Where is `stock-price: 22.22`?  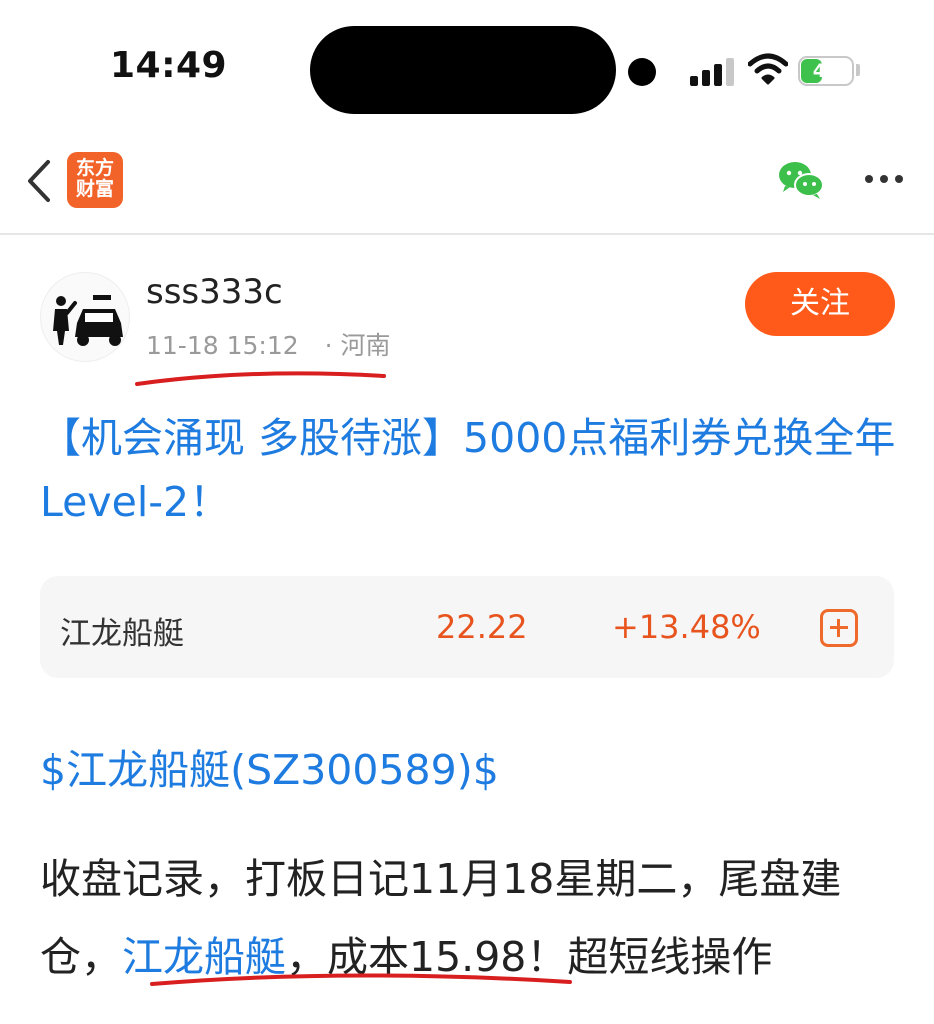
stock-price: 22.22 is located at coordinates (482, 627).